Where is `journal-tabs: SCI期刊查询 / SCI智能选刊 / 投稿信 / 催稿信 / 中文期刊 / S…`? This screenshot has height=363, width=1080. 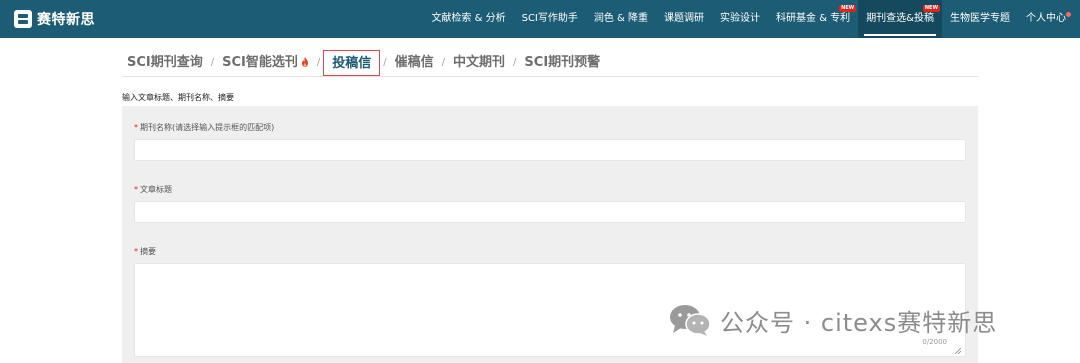 journal-tabs: SCI期刊查询 / SCI智能选刊 / 投稿信 / 催稿信 / 中文期刊 / S… is located at coordinates (550, 63).